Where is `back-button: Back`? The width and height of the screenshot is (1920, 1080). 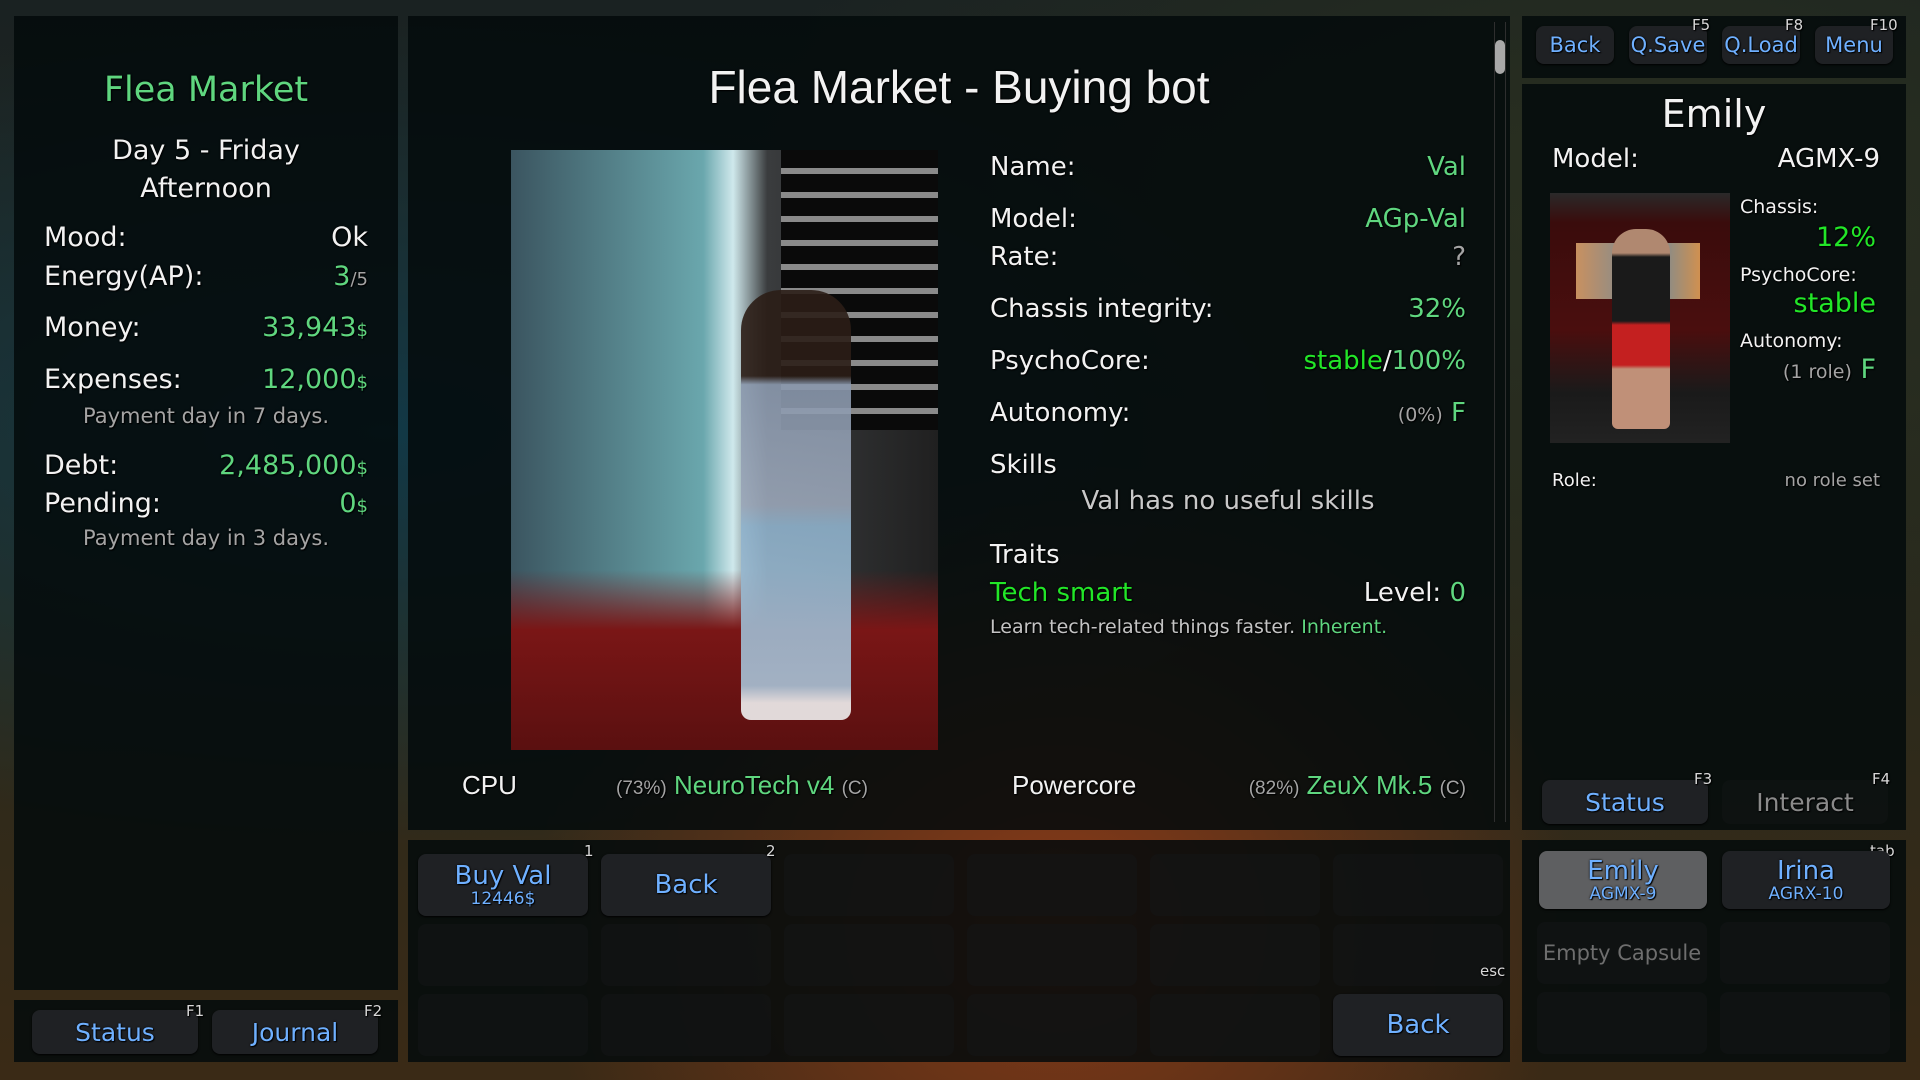
back-button: Back is located at coordinates (686, 885).